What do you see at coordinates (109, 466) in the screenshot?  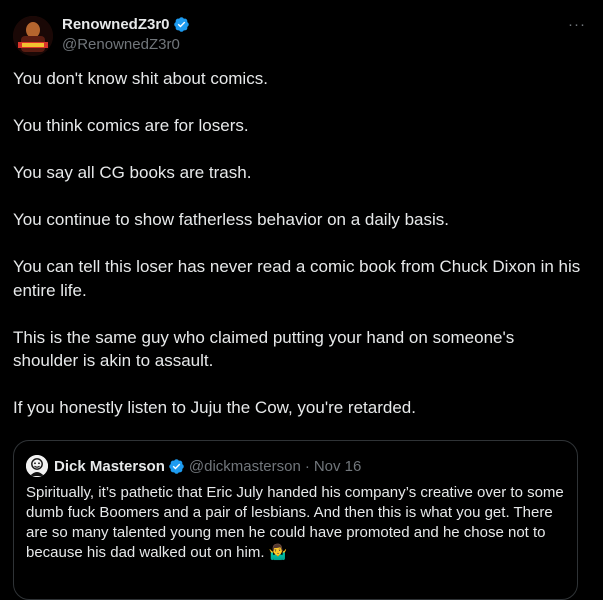 I see `quoted-author-display-name: Dick Masterson` at bounding box center [109, 466].